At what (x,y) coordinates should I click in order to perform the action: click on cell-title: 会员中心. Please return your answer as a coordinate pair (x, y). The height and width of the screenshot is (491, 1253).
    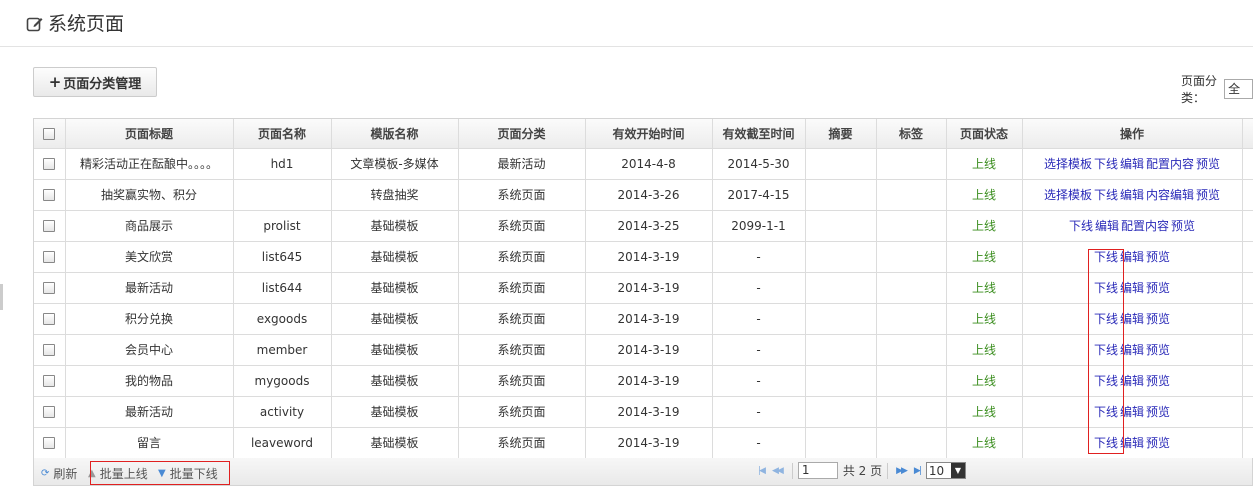
    Looking at the image, I should click on (149, 350).